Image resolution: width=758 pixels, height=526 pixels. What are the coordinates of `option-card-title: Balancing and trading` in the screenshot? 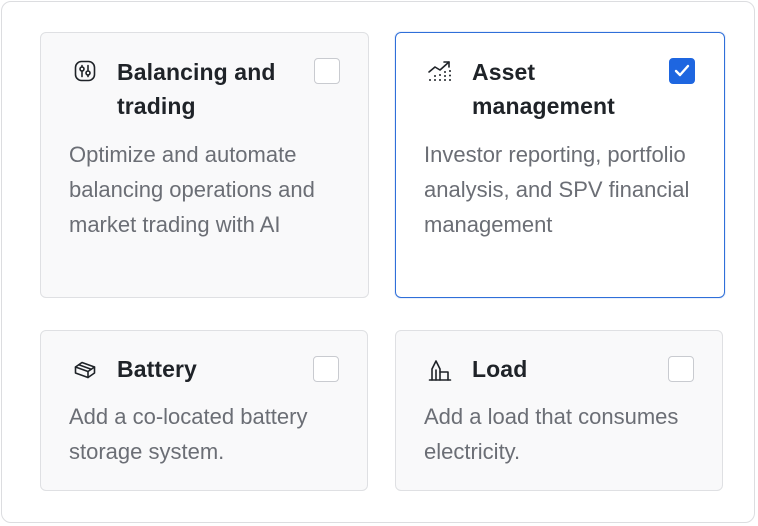 It's located at (196, 89).